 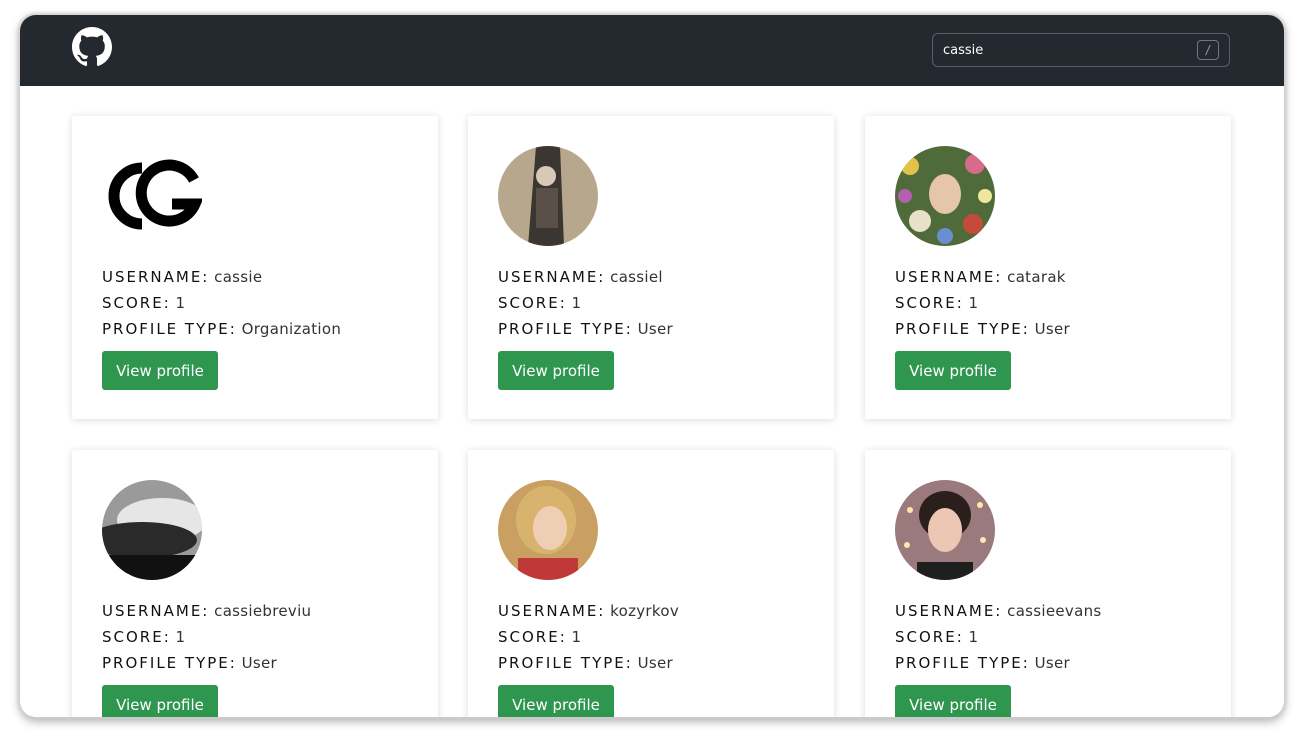 What do you see at coordinates (644, 611) in the screenshot?
I see `username-value: kozyrkov` at bounding box center [644, 611].